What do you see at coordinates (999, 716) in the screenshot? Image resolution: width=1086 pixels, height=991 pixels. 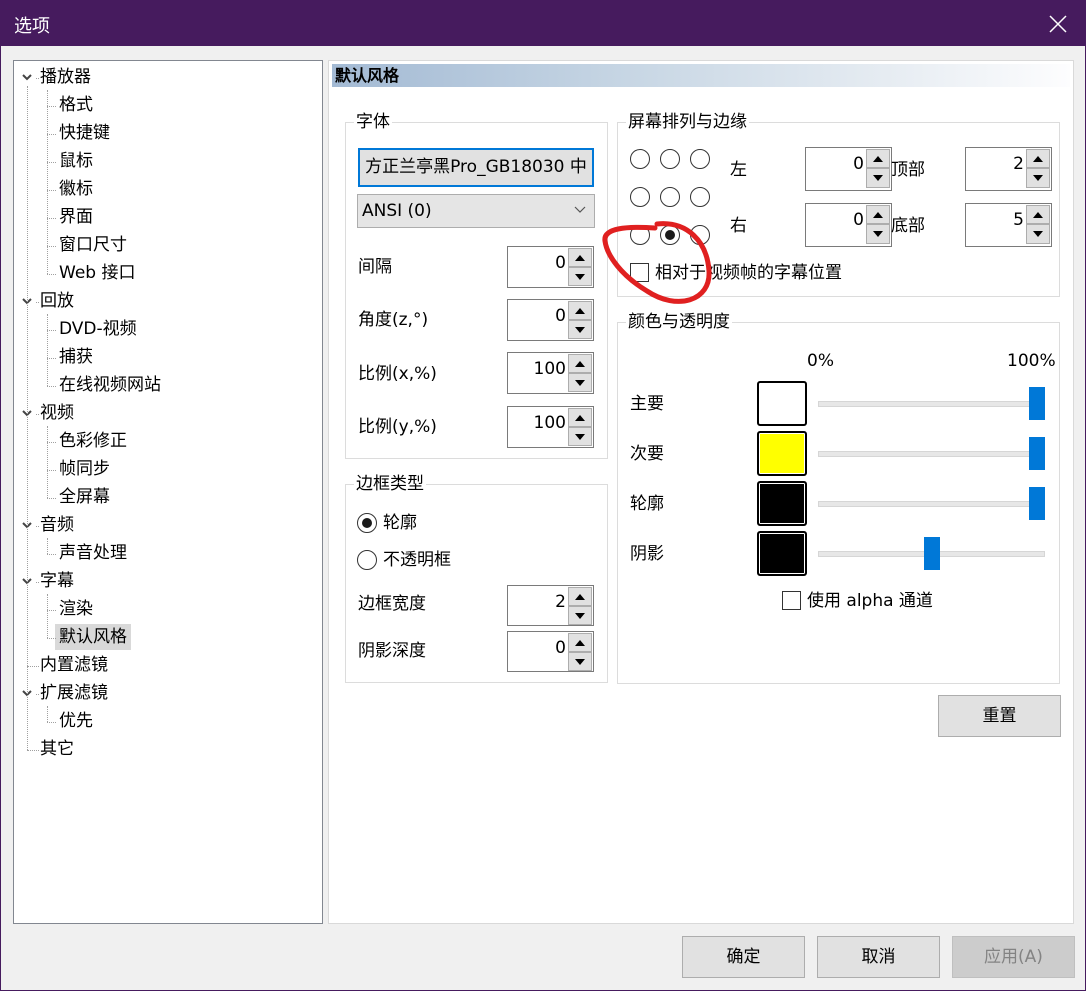 I see `reset-button: 重置` at bounding box center [999, 716].